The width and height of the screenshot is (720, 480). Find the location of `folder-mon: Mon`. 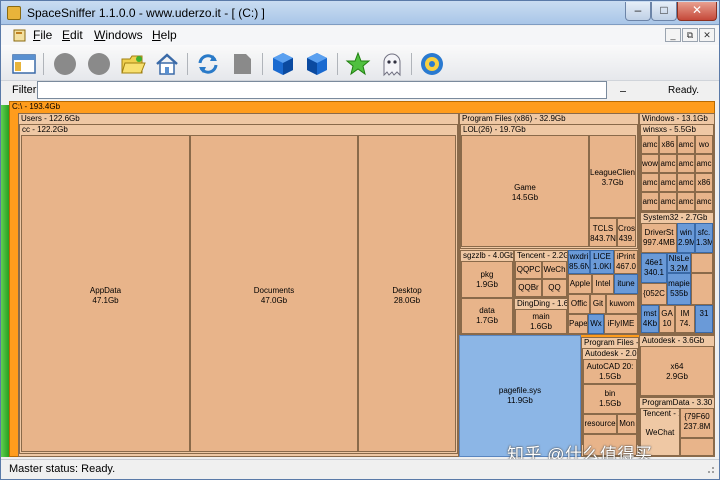

folder-mon: Mon is located at coordinates (627, 424).